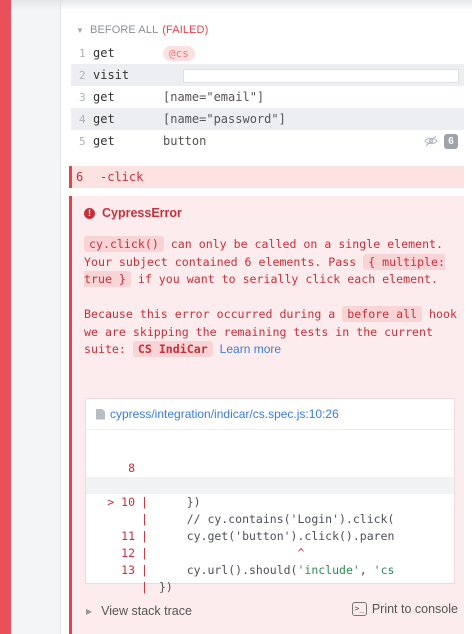  What do you see at coordinates (179, 53) in the screenshot?
I see `alias-badge: @cs` at bounding box center [179, 53].